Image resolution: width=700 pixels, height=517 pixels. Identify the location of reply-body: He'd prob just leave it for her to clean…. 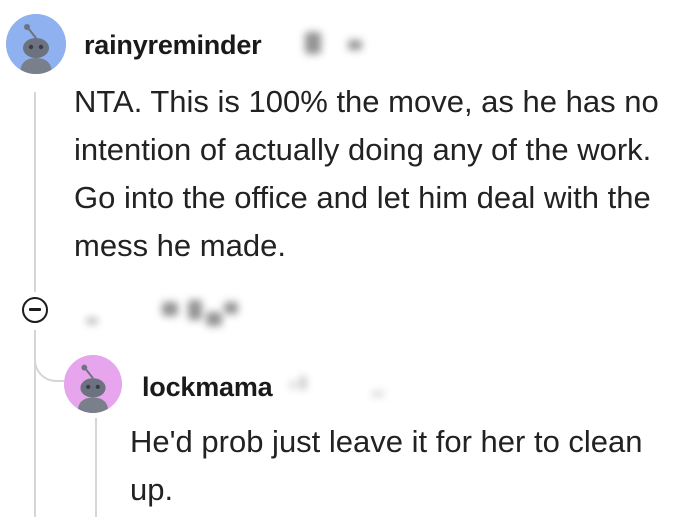
(386, 465).